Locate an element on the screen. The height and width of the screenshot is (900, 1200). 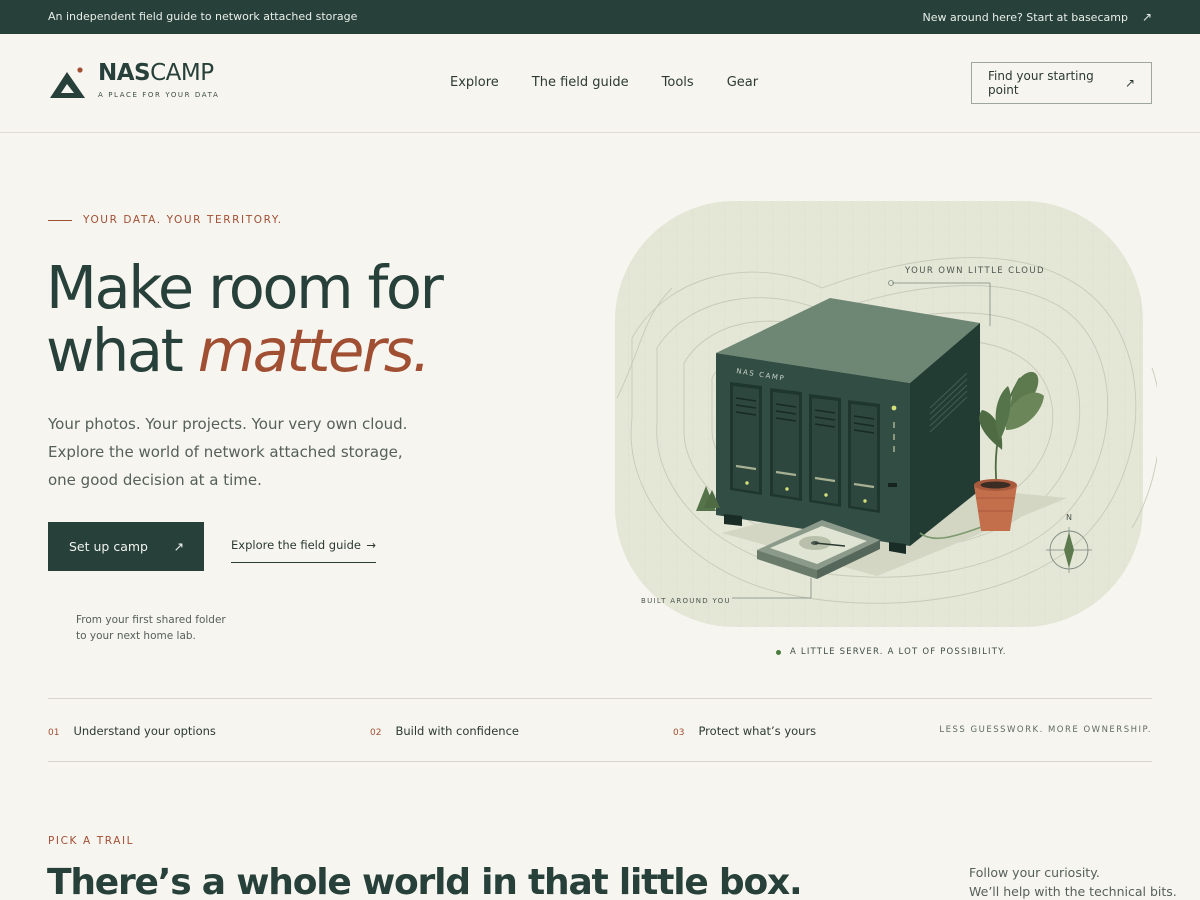
compass-letter: N is located at coordinates (1069, 517).